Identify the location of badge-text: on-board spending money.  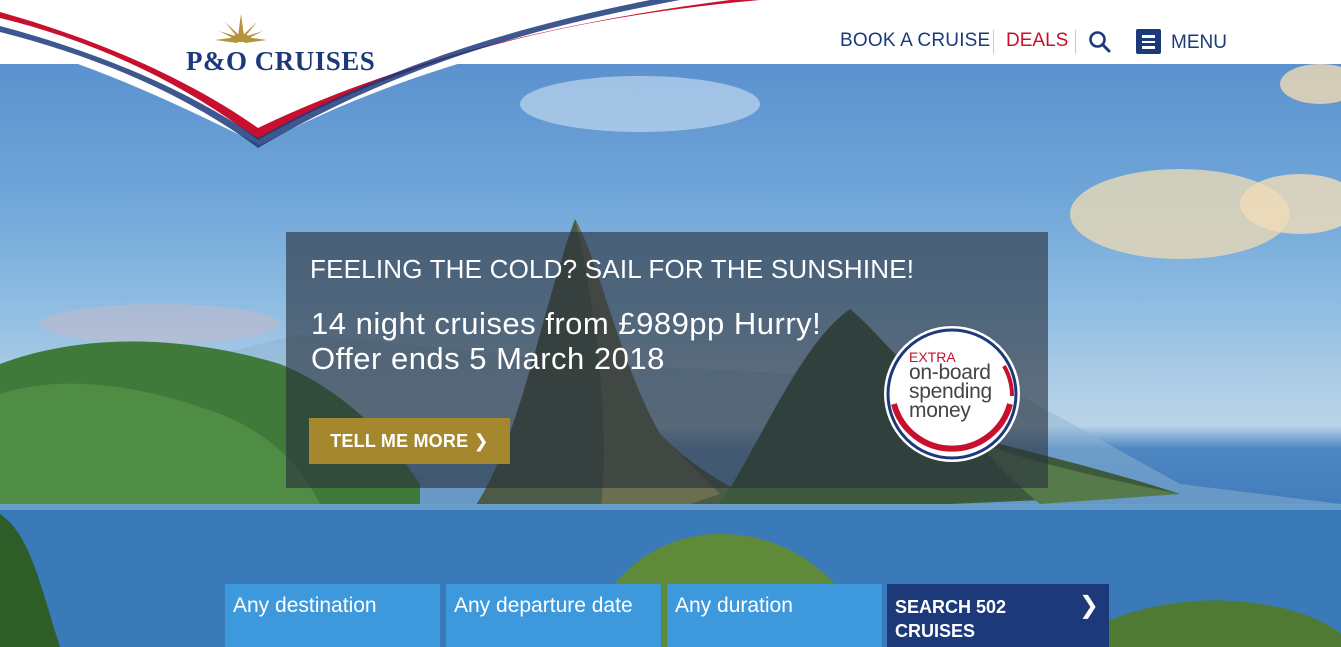
(950, 391).